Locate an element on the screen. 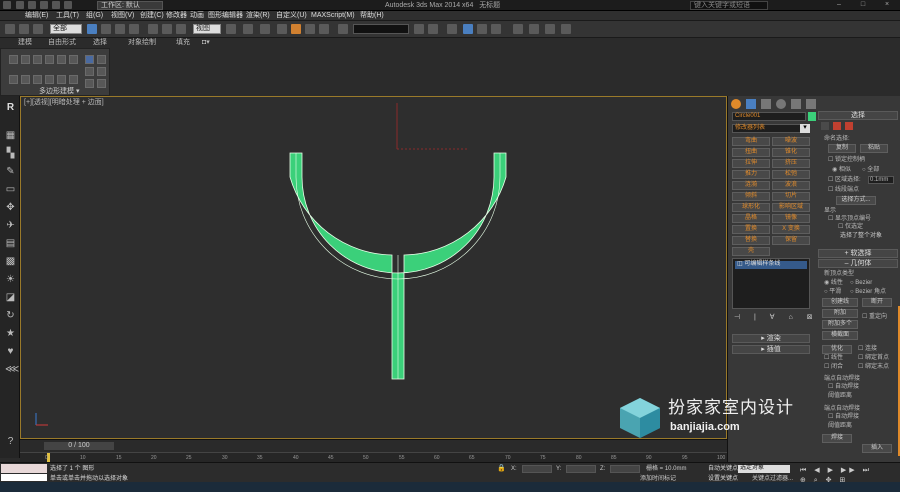 The height and width of the screenshot is (492, 900). modifier-button: 波浪 is located at coordinates (791, 185).